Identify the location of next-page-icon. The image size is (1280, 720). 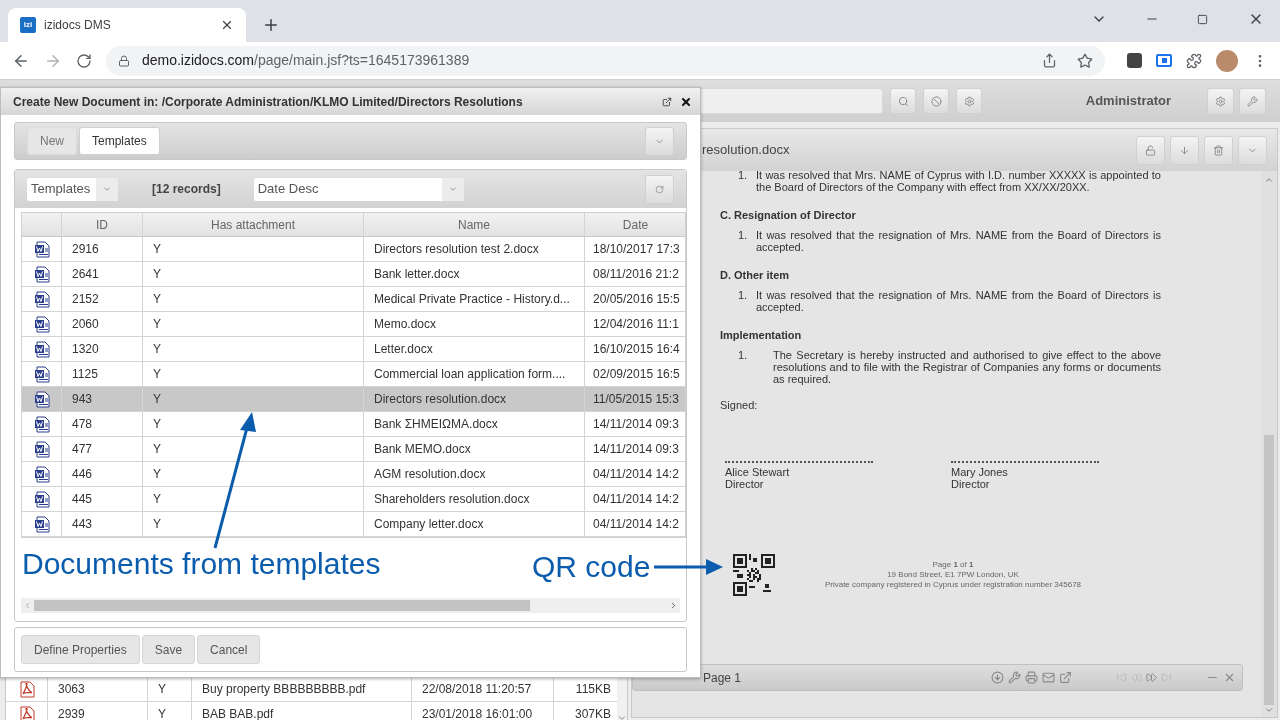
(1151, 677).